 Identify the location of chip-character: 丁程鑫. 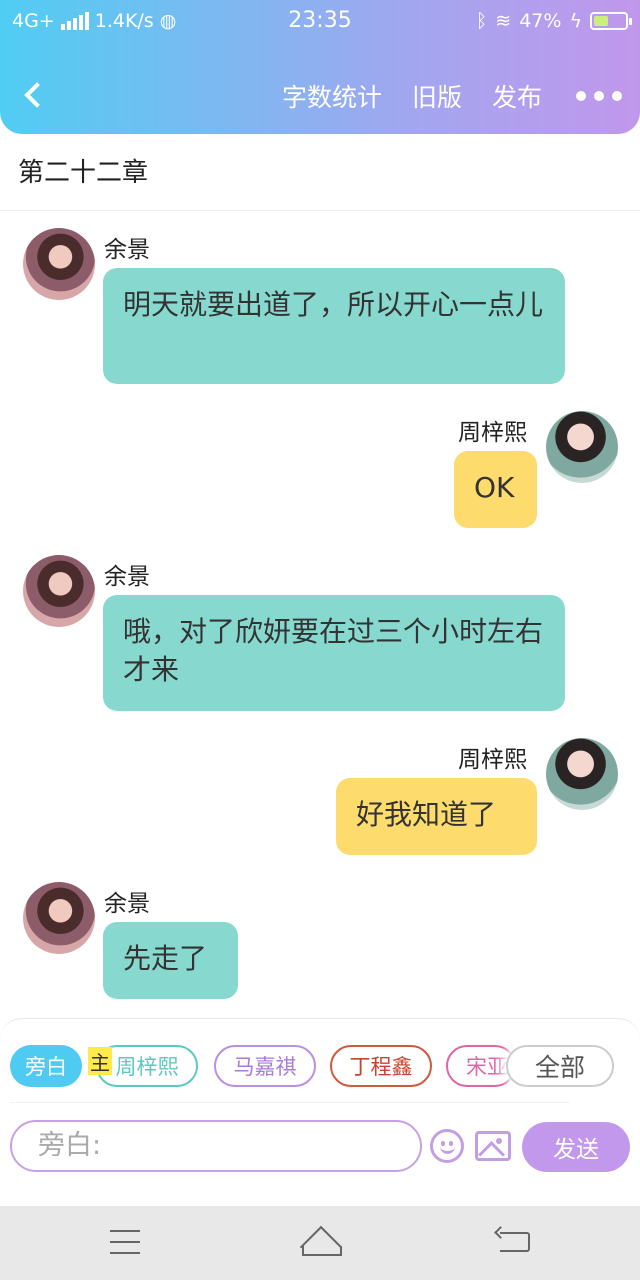
(381, 1066).